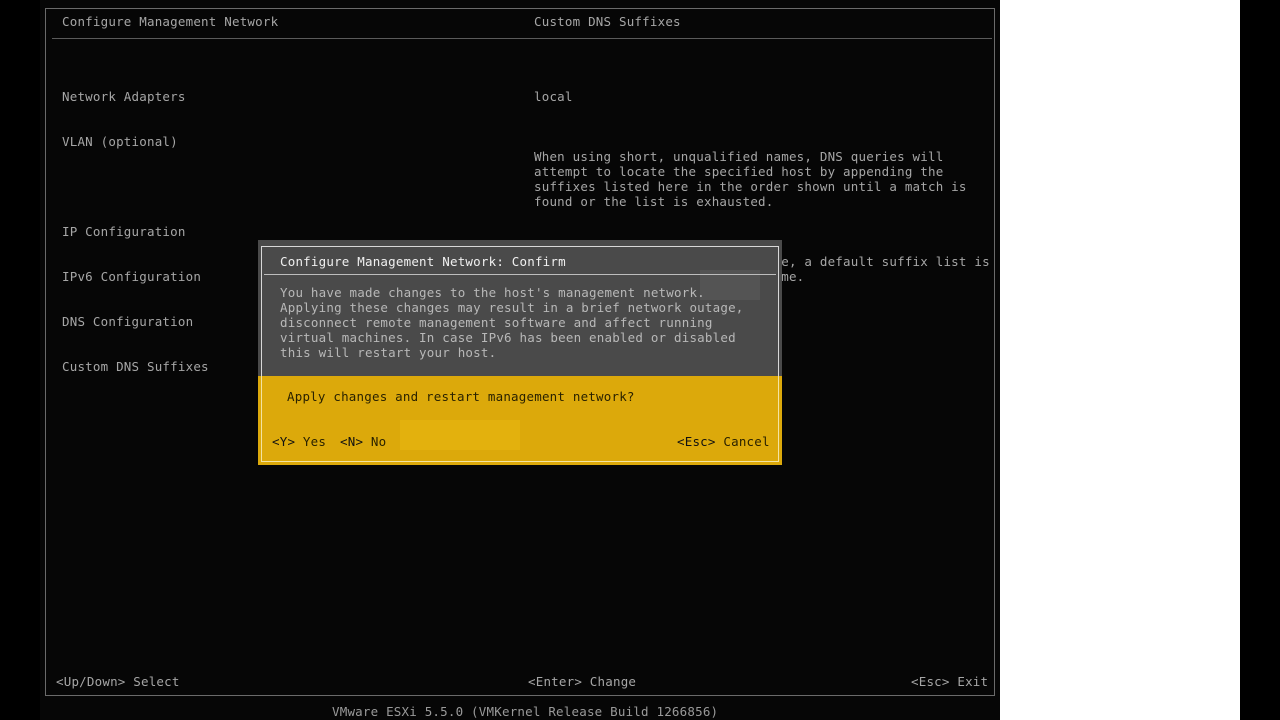 The height and width of the screenshot is (720, 1280). What do you see at coordinates (170, 21) in the screenshot?
I see `page-title: Configure Management Network` at bounding box center [170, 21].